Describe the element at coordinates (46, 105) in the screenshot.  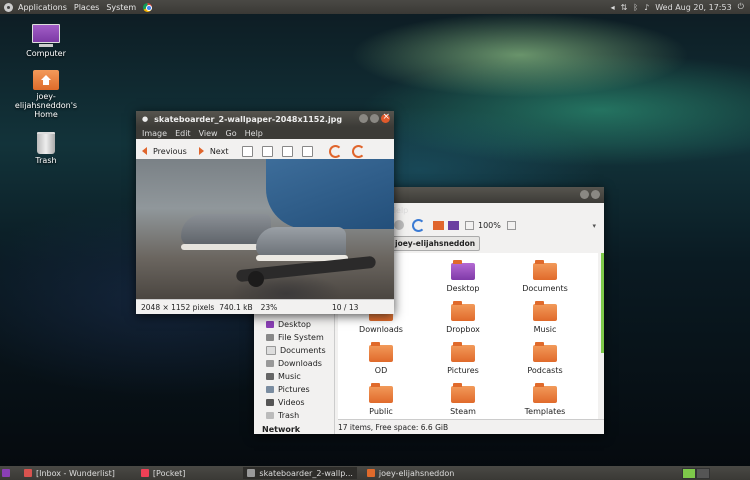
I see `desktop-icon-label: joey-elijahsneddon's Home` at that location.